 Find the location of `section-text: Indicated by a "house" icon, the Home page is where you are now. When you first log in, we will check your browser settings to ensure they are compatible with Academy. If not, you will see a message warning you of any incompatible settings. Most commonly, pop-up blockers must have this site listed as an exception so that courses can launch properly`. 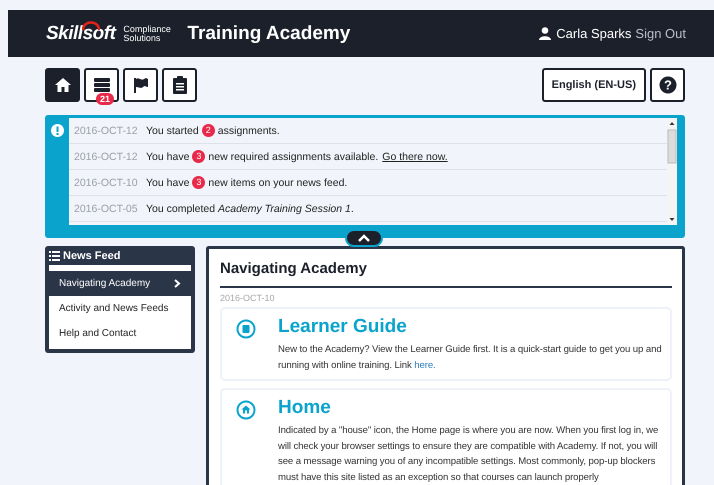

section-text: Indicated by a "house" icon, the Home page is where you are now. When you first log in, we will check your browser settings to ensure they are compatible with Academy. If not, you will see a message warning you of any incompatible settings. Most commonly, pop-up blockers must have this site listed as an exception so that courses can launch properly is located at coordinates (469, 454).